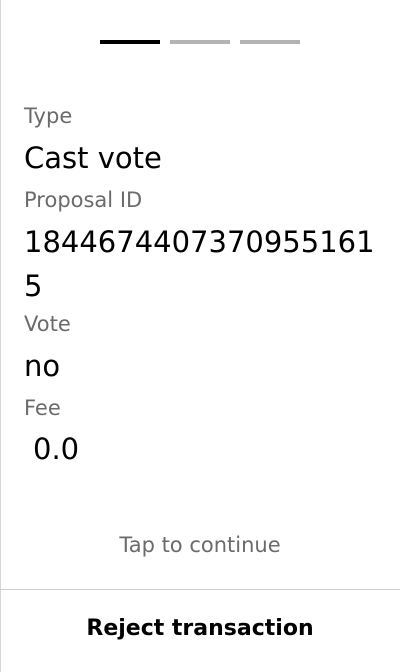 The height and width of the screenshot is (672, 400). I want to click on type-value: Cast vote, so click(93, 158).